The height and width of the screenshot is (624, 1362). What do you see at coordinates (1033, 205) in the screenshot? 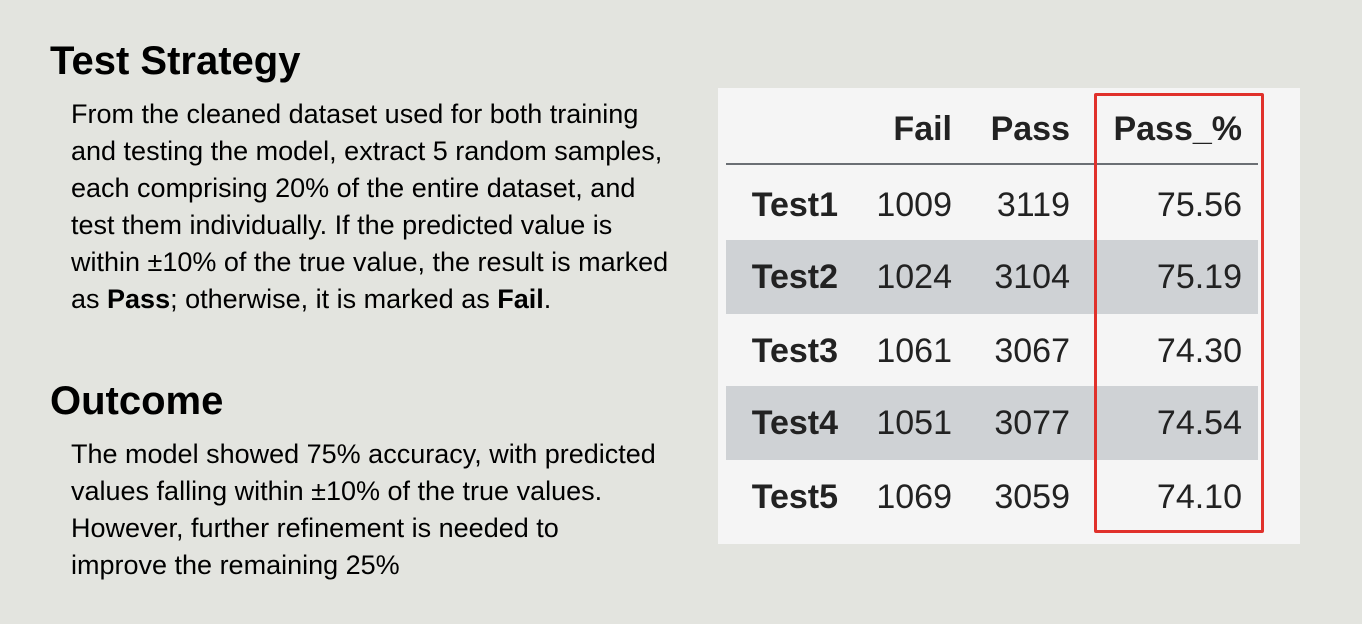
I see `row-pass: 3119` at bounding box center [1033, 205].